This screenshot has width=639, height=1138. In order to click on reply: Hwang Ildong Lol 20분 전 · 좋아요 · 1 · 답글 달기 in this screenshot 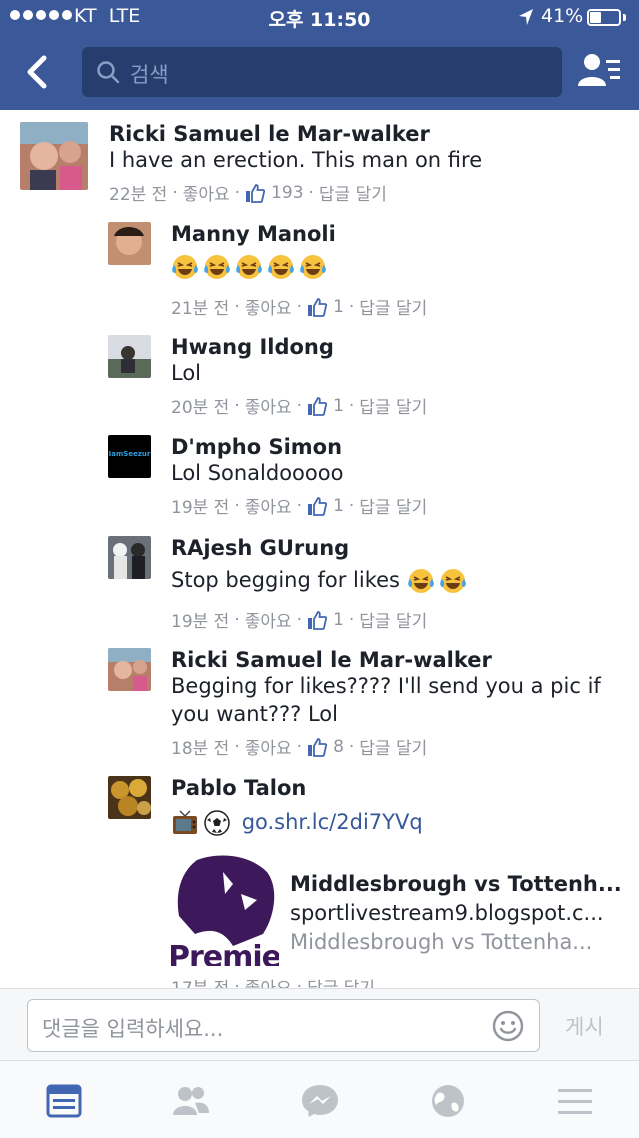, I will do `click(368, 379)`.